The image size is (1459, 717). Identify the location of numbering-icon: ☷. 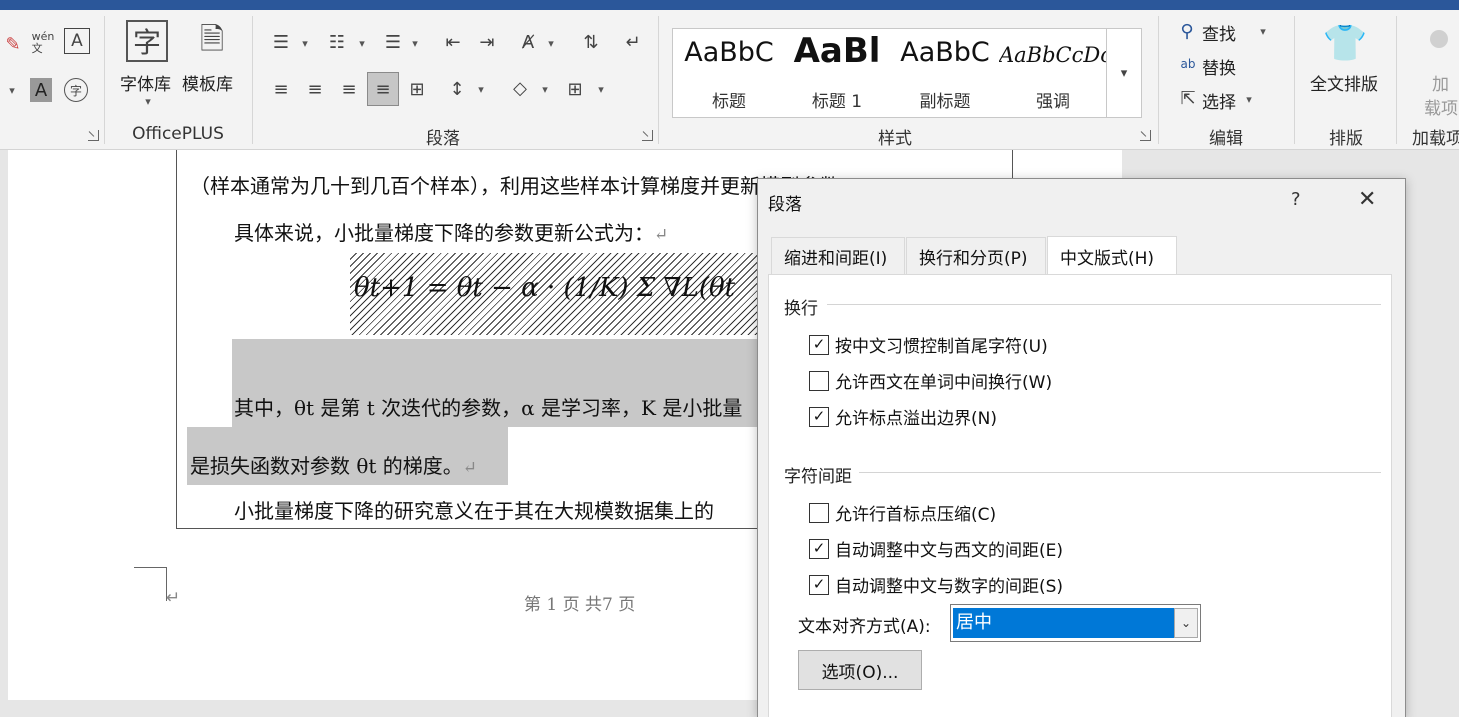
(337, 42).